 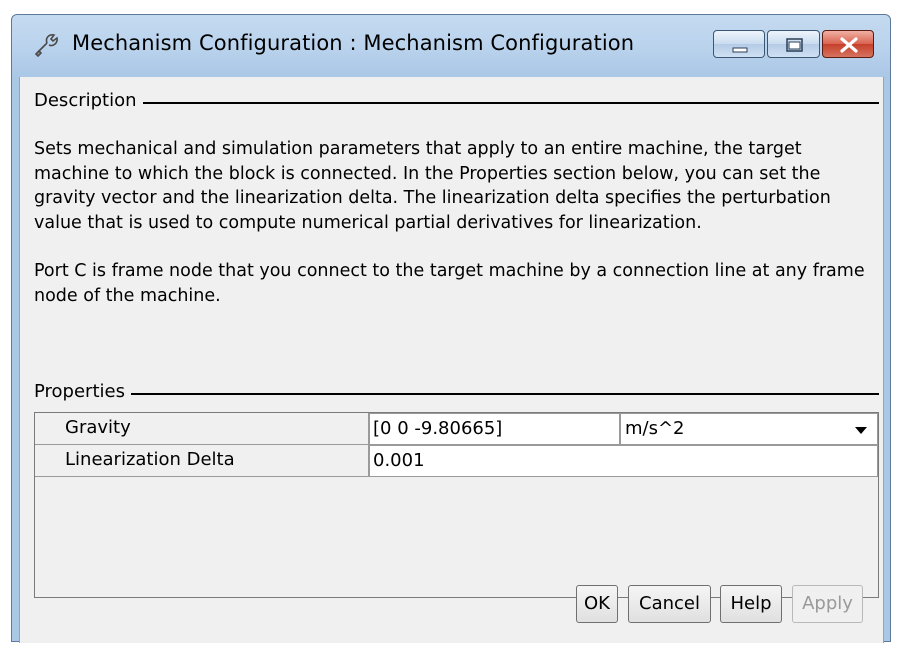 I want to click on window-title: Mechanism Configuration, so click(x=353, y=43).